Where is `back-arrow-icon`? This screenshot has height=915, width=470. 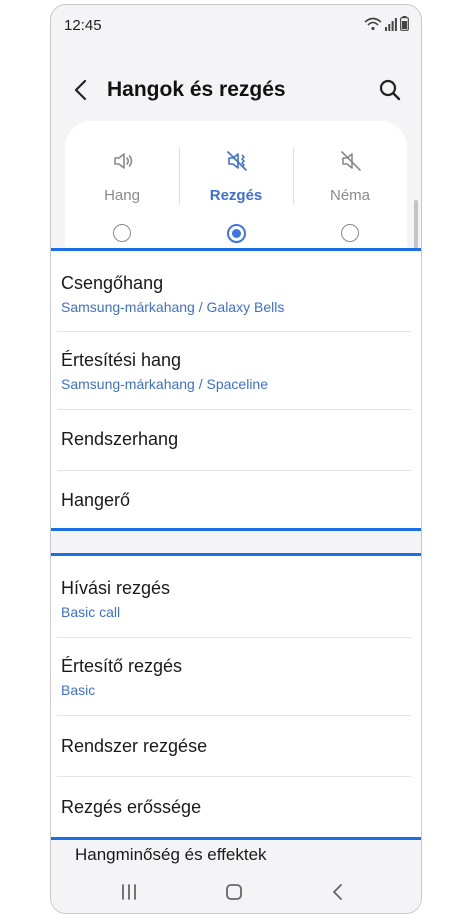 back-arrow-icon is located at coordinates (82, 90).